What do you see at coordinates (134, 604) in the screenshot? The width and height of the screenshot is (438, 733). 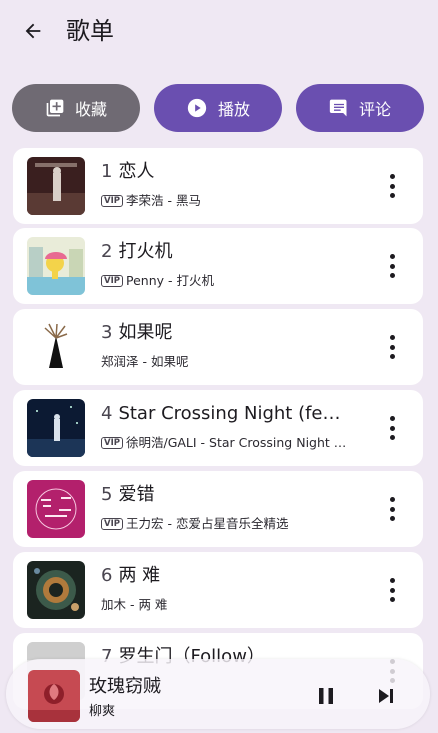 I see `song-subtitle: 加木 - 两 难` at bounding box center [134, 604].